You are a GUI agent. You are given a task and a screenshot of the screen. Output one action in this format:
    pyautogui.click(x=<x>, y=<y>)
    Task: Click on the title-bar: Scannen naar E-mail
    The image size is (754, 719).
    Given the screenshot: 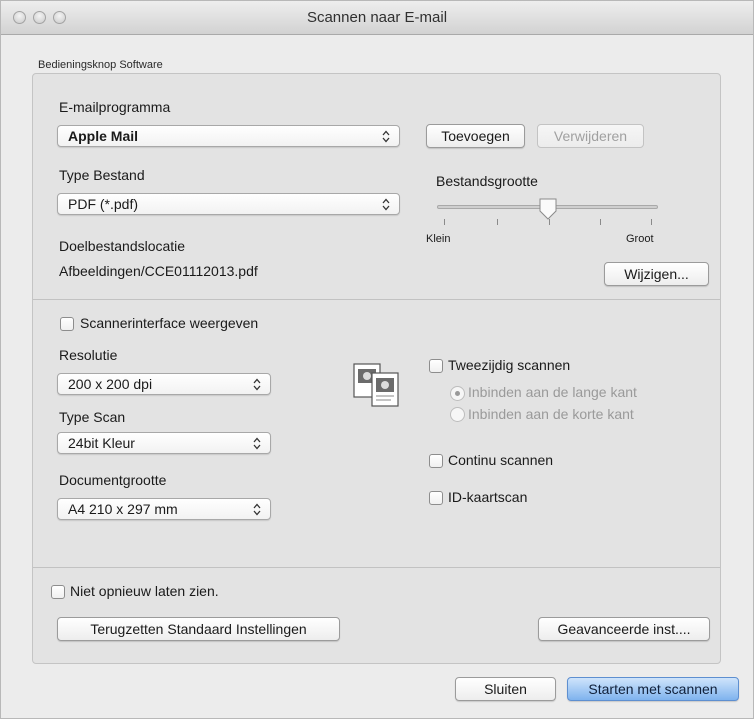 What is the action you would take?
    pyautogui.click(x=377, y=18)
    